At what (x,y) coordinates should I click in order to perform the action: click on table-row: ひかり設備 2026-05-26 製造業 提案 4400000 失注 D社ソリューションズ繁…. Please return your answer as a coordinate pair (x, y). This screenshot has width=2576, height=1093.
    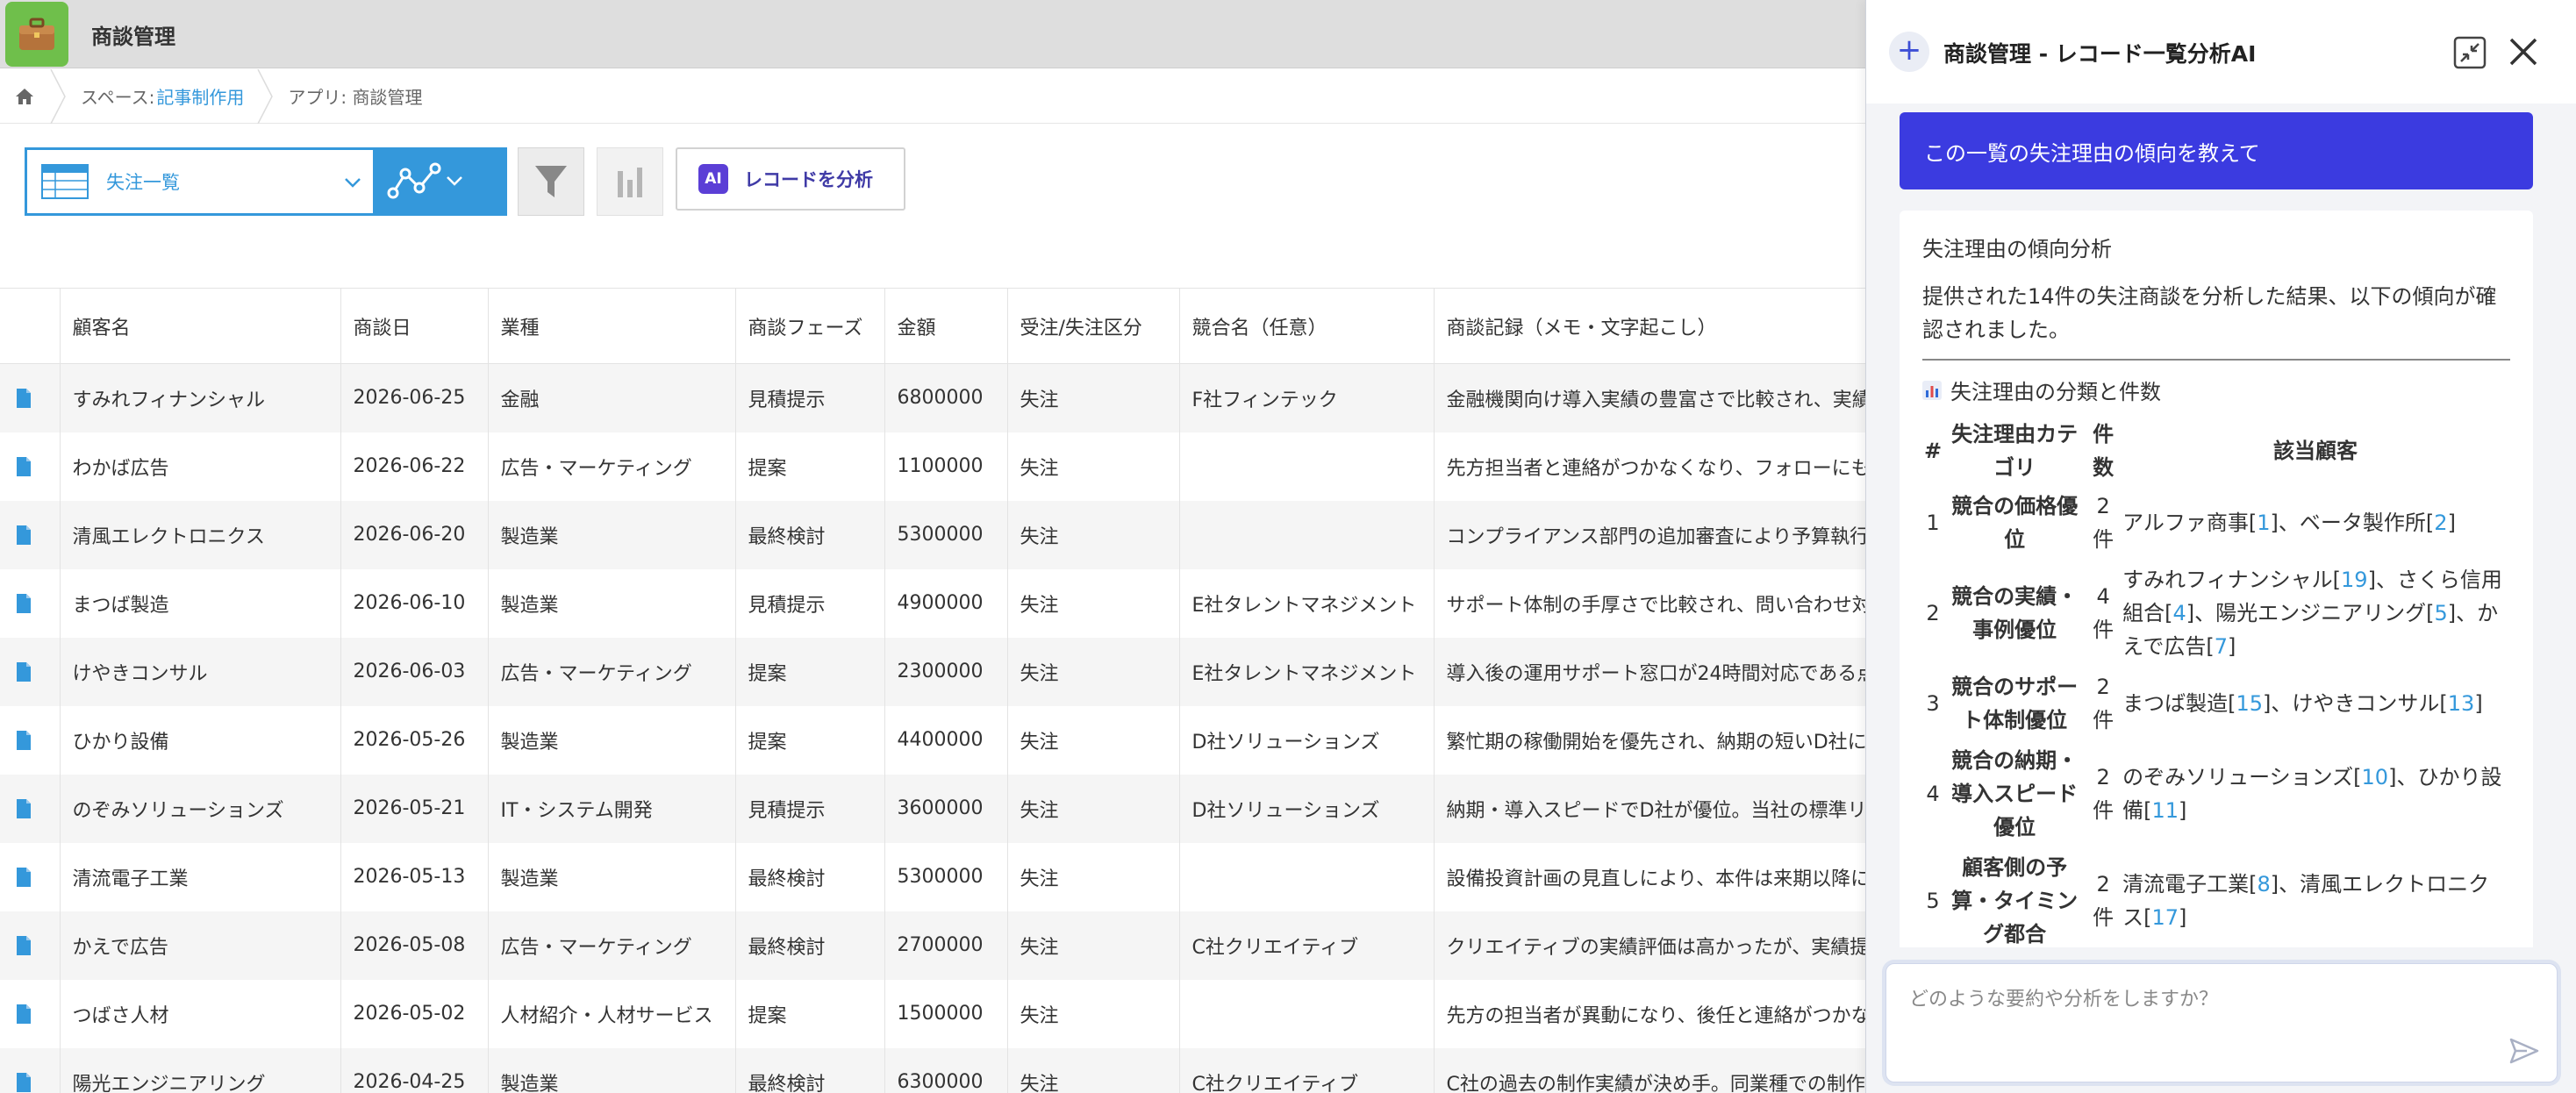
    Looking at the image, I should click on (935, 740).